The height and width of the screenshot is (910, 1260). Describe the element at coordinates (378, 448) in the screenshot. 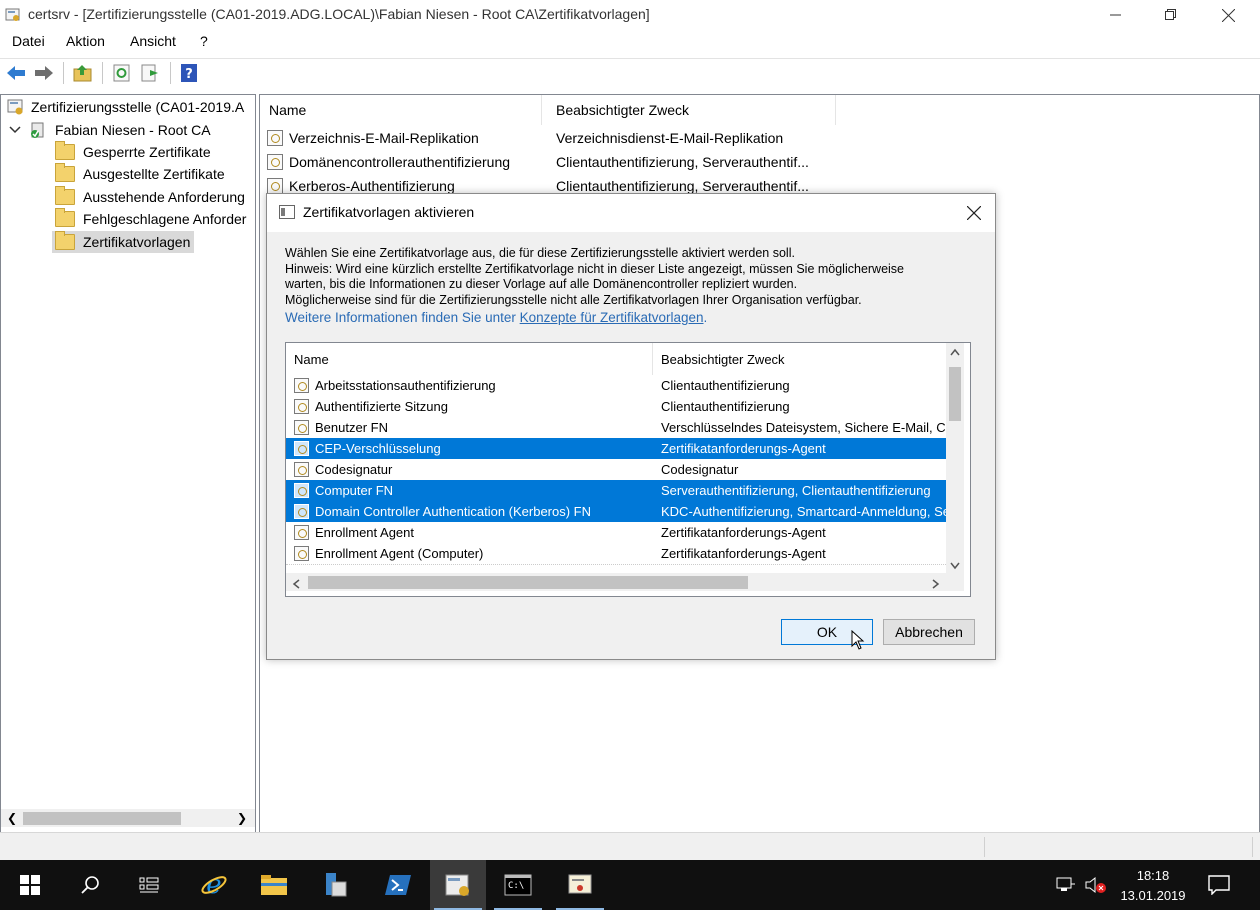

I see `template-row-name: CEP-Verschlüsselung` at that location.